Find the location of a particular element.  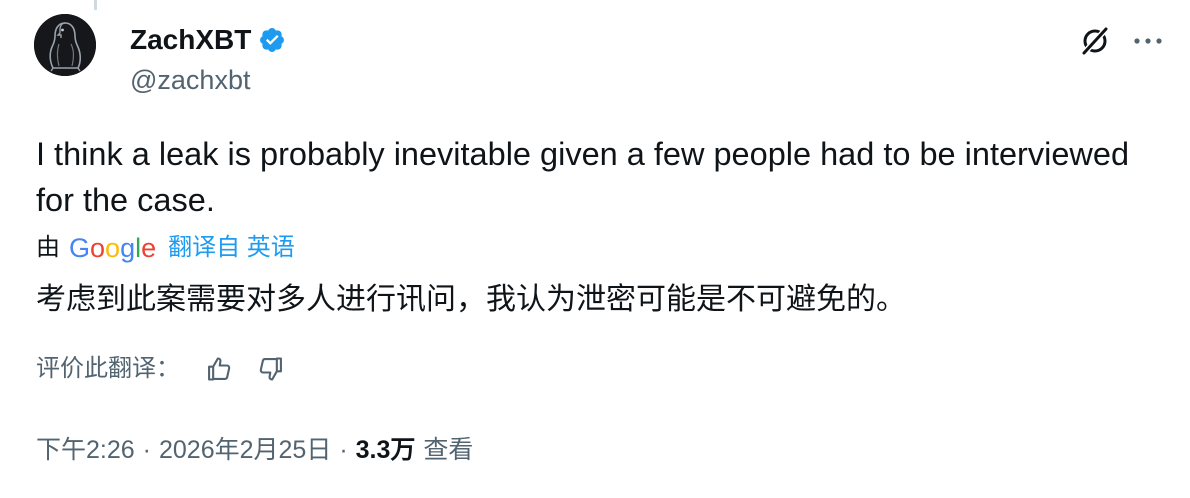

thumbs-up-icon is located at coordinates (219, 369).